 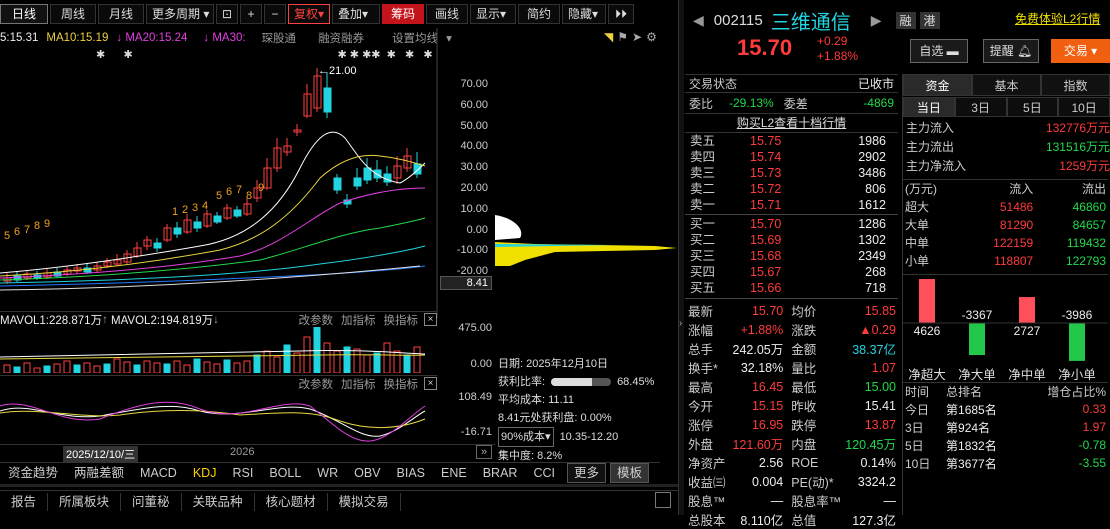 What do you see at coordinates (701, 312) in the screenshot?
I see `stat-label: 最新` at bounding box center [701, 312].